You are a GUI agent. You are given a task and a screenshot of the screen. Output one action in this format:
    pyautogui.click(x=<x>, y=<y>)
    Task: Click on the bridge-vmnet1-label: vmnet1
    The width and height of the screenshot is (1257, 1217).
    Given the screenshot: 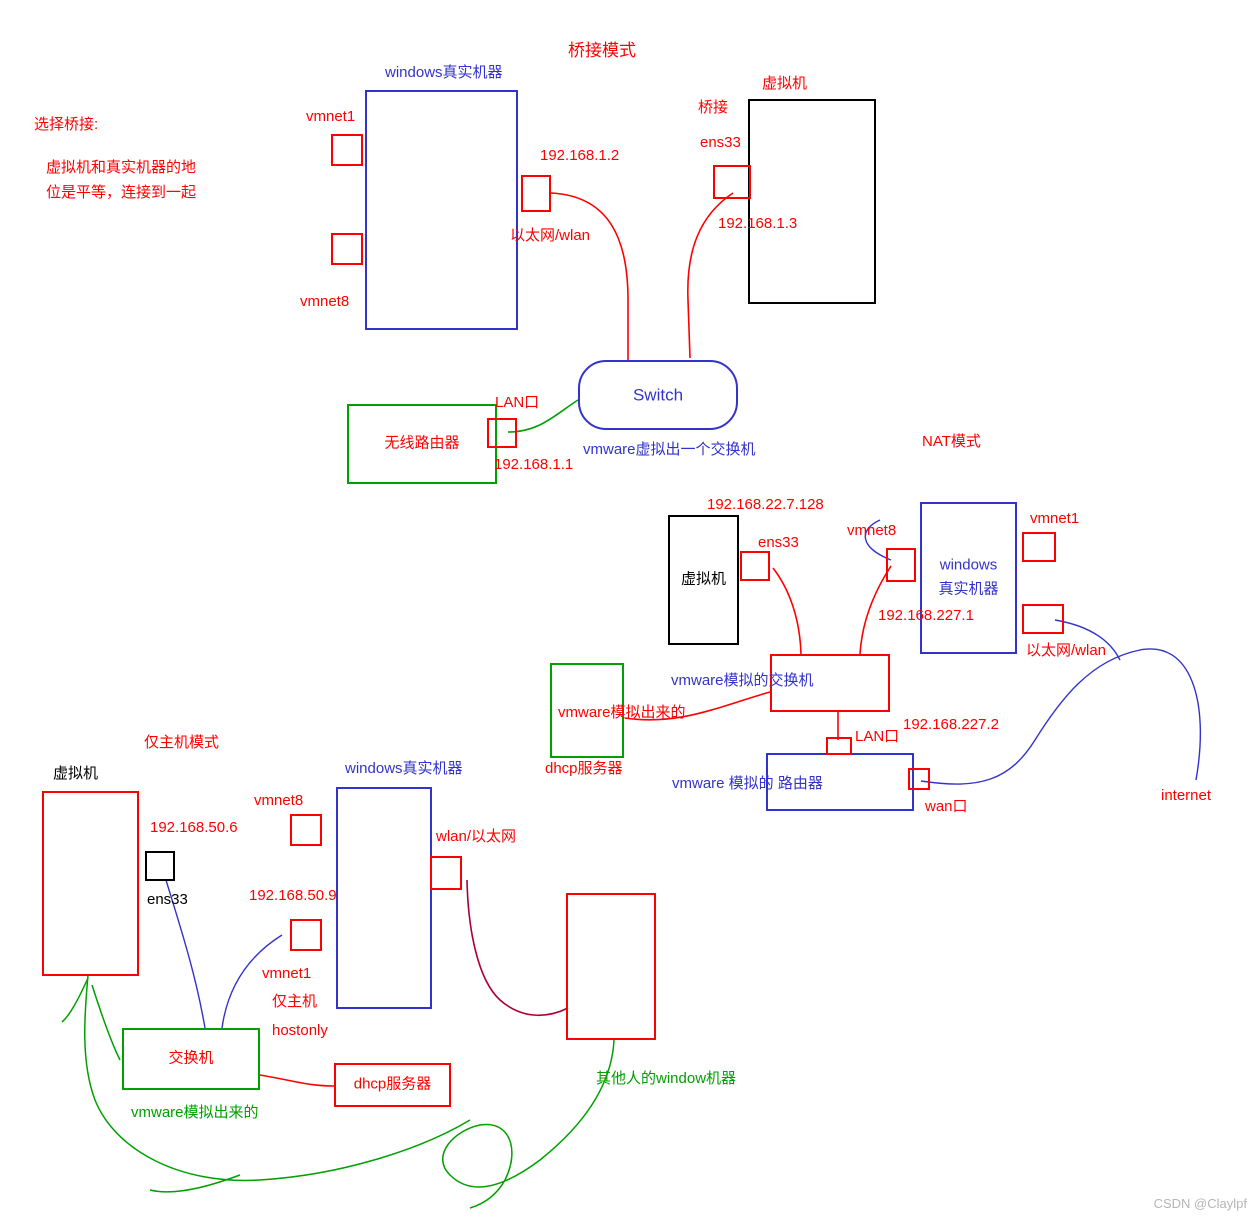 What is the action you would take?
    pyautogui.click(x=331, y=116)
    